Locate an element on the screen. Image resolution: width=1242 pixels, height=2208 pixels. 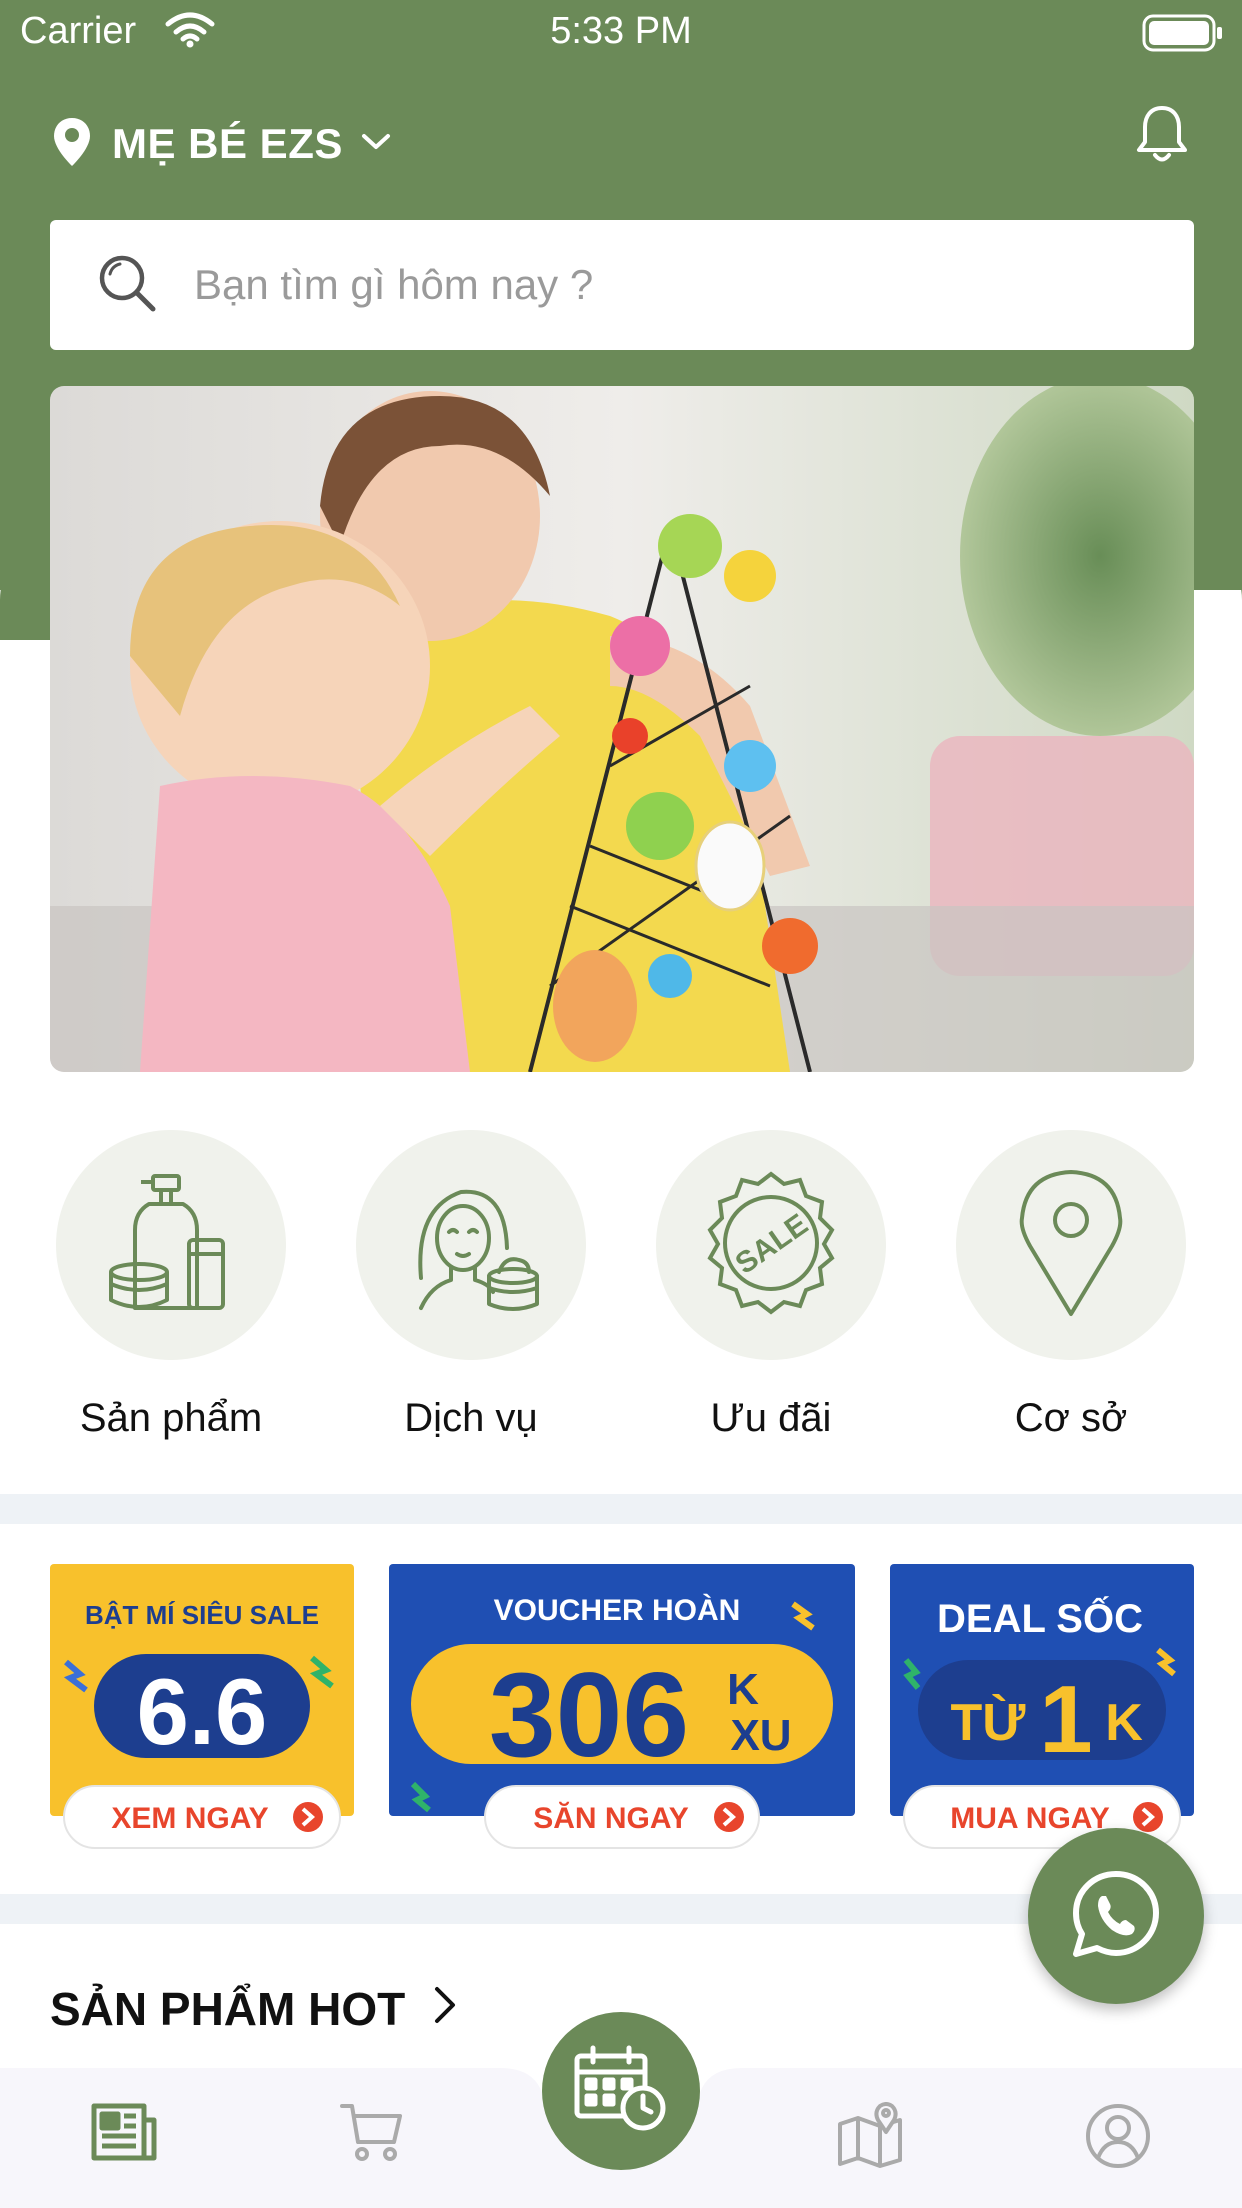
sale-badge-icon: SALE is located at coordinates (771, 1245).